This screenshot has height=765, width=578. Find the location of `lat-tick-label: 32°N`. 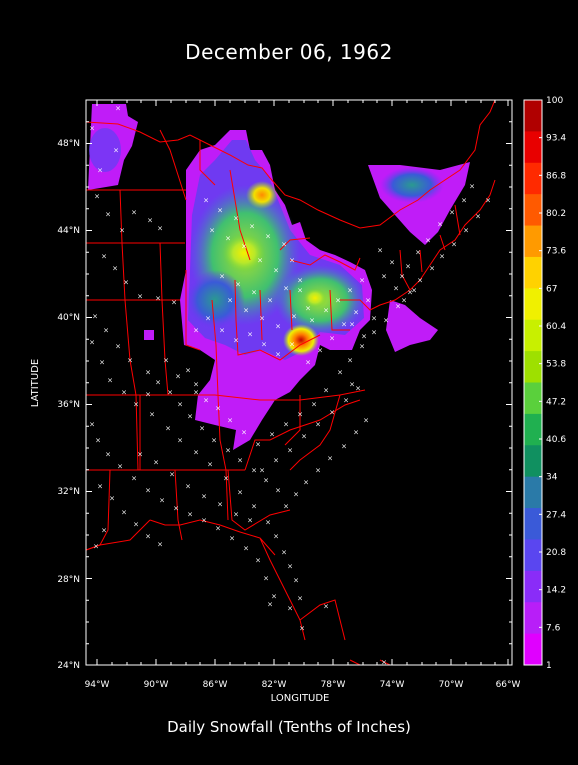

lat-tick-label: 32°N is located at coordinates (68, 492).